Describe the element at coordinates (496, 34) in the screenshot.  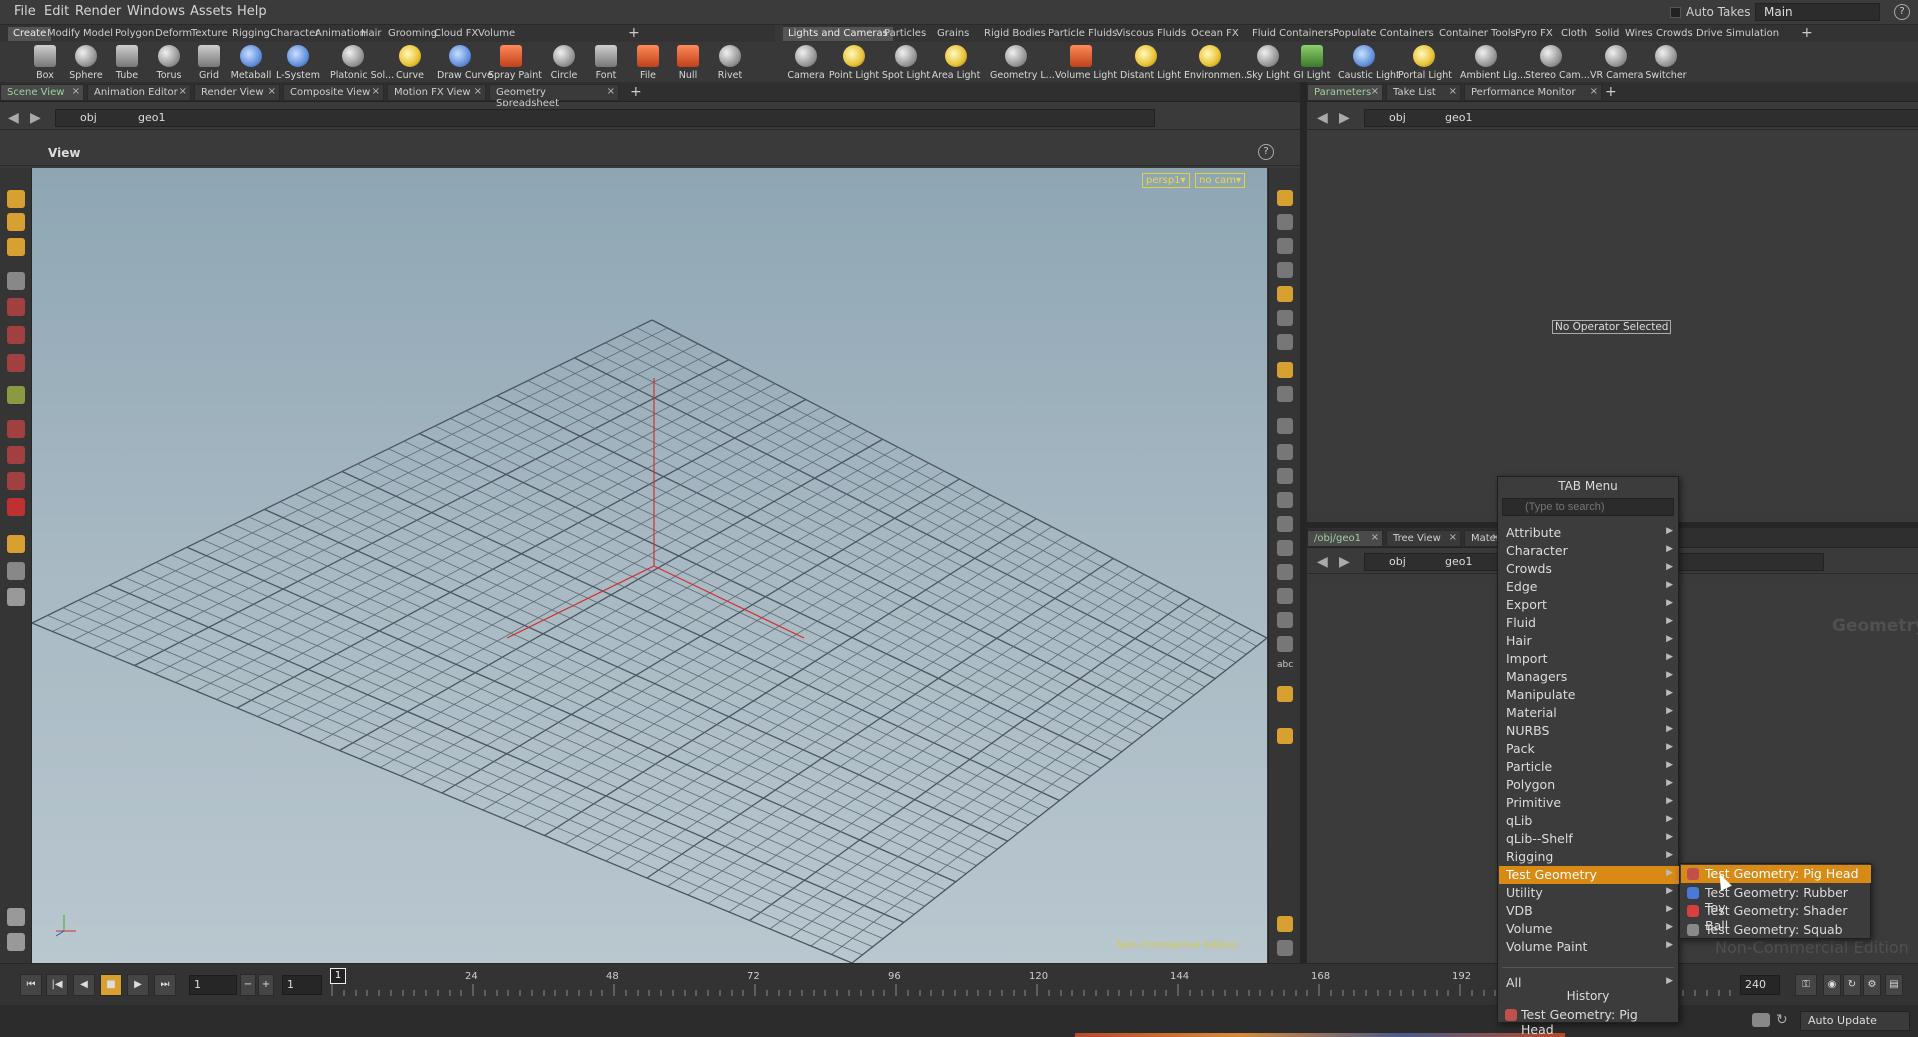
I see `shelf-tab-volume: Volume` at that location.